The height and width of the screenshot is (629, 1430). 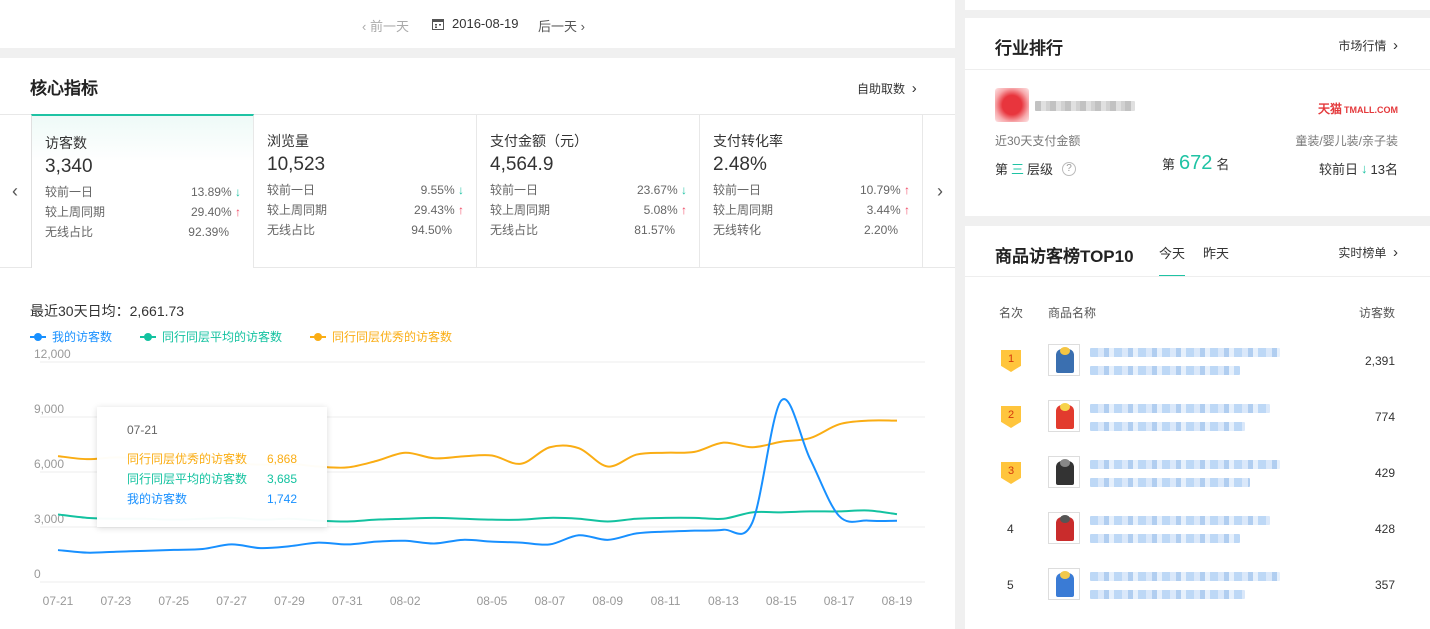 What do you see at coordinates (1329, 109) in the screenshot?
I see `tmall-logo-text: 天猫` at bounding box center [1329, 109].